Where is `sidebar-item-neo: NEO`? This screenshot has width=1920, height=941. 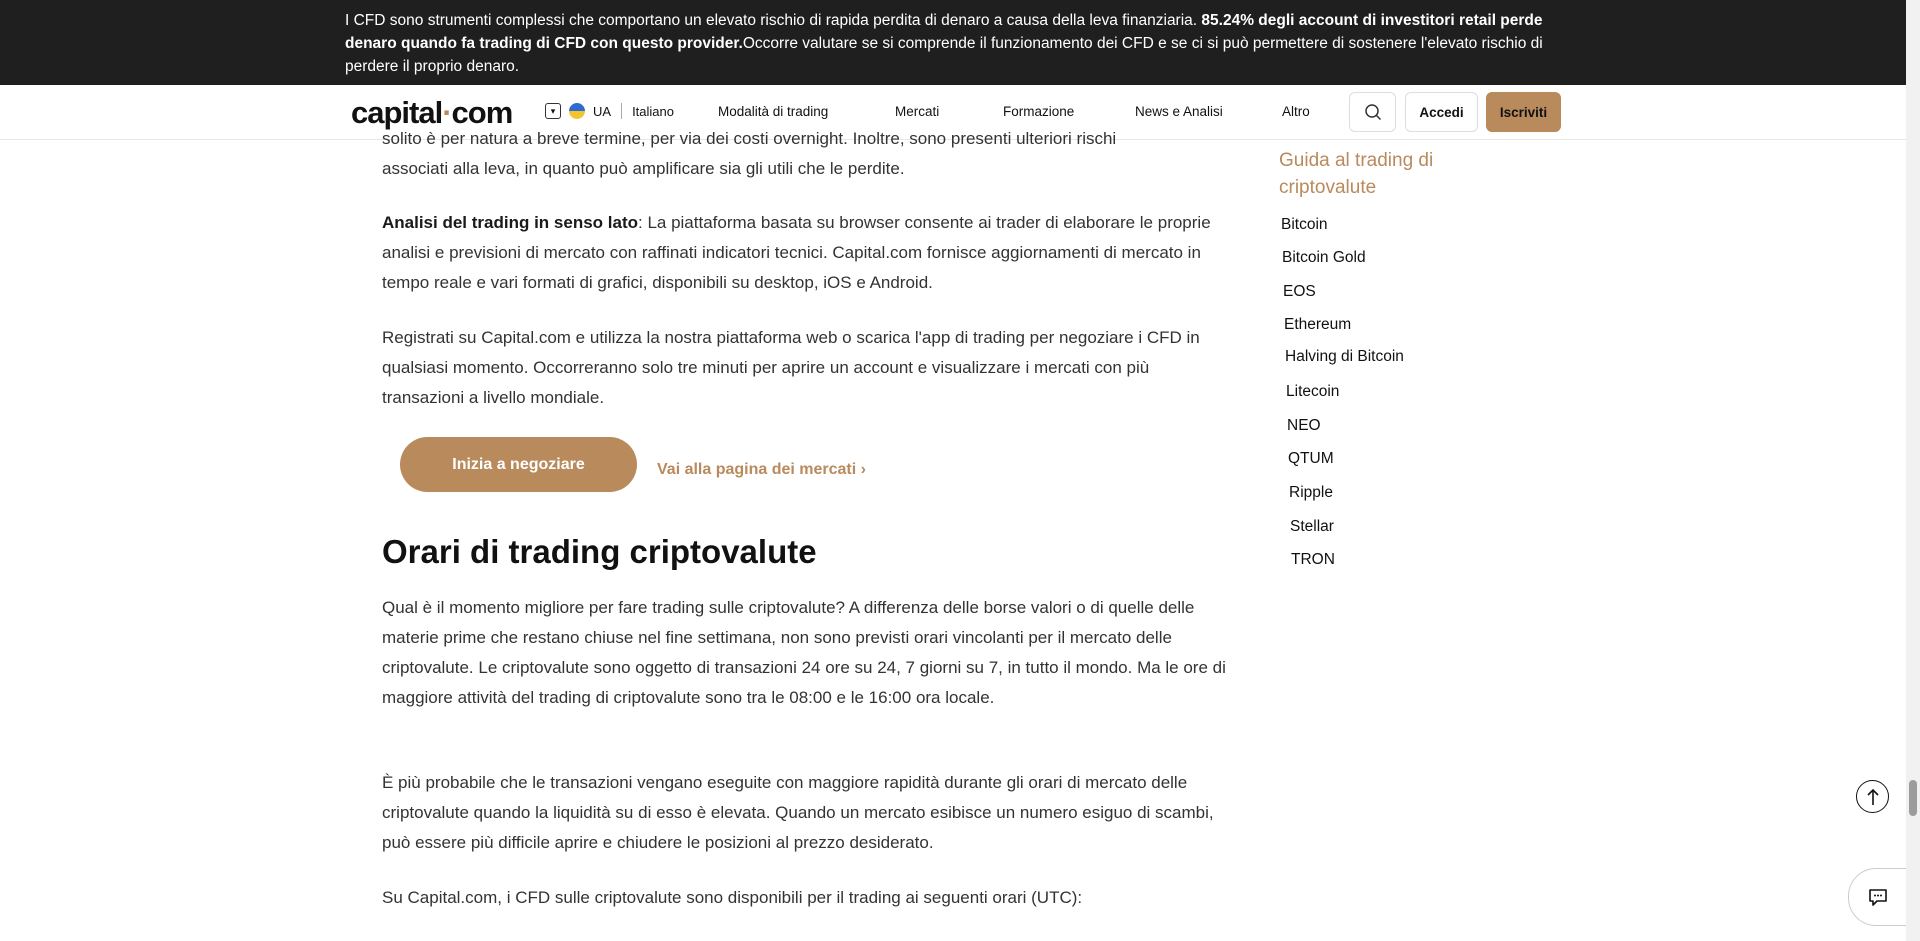
sidebar-item-neo: NEO is located at coordinates (1304, 426).